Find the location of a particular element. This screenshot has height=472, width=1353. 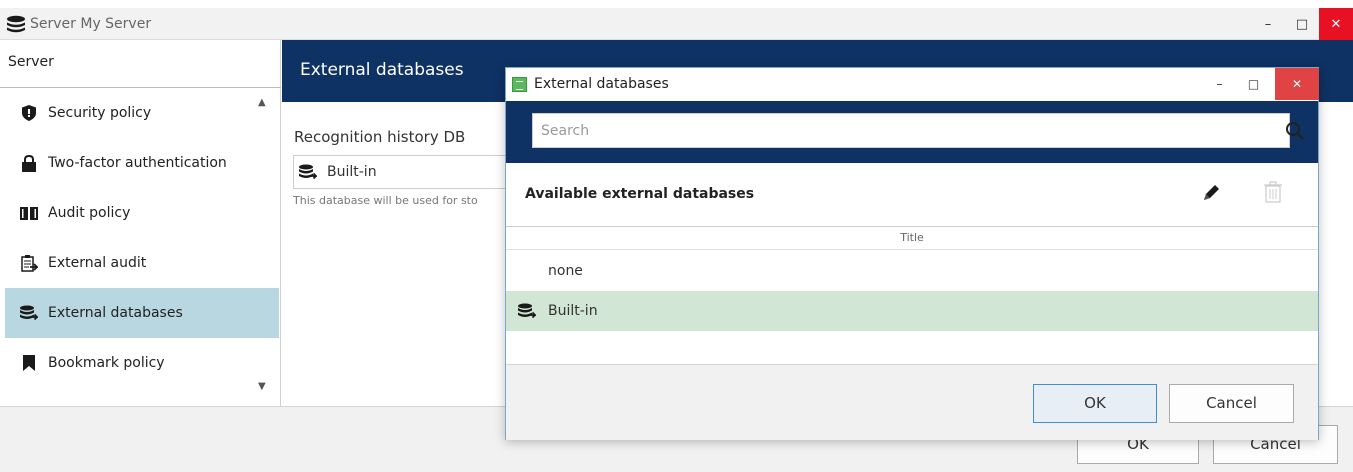

list-item: Built-in is located at coordinates (912, 311).